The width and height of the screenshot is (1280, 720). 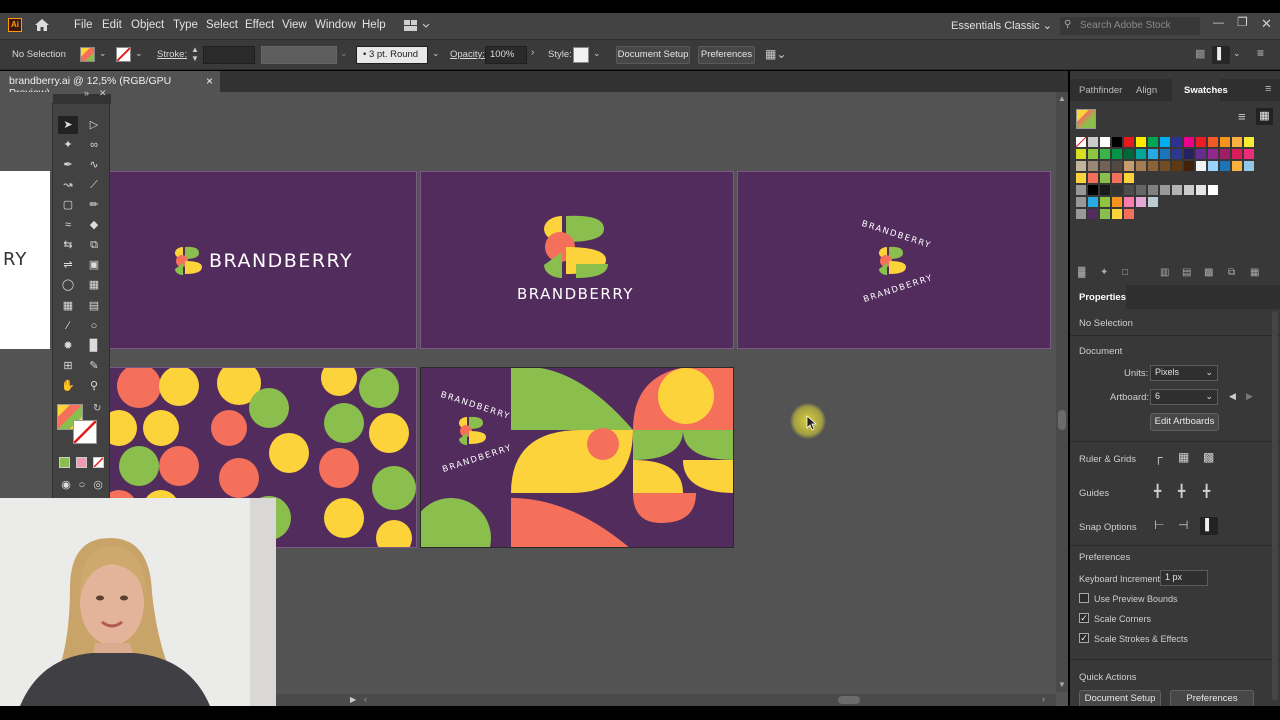 What do you see at coordinates (1086, 119) in the screenshot?
I see `fill-stroke-preview` at bounding box center [1086, 119].